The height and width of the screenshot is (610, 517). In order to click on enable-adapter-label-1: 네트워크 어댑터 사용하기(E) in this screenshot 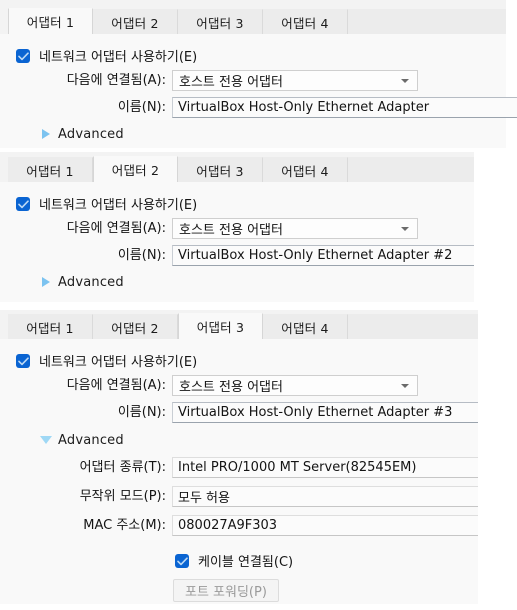, I will do `click(118, 57)`.